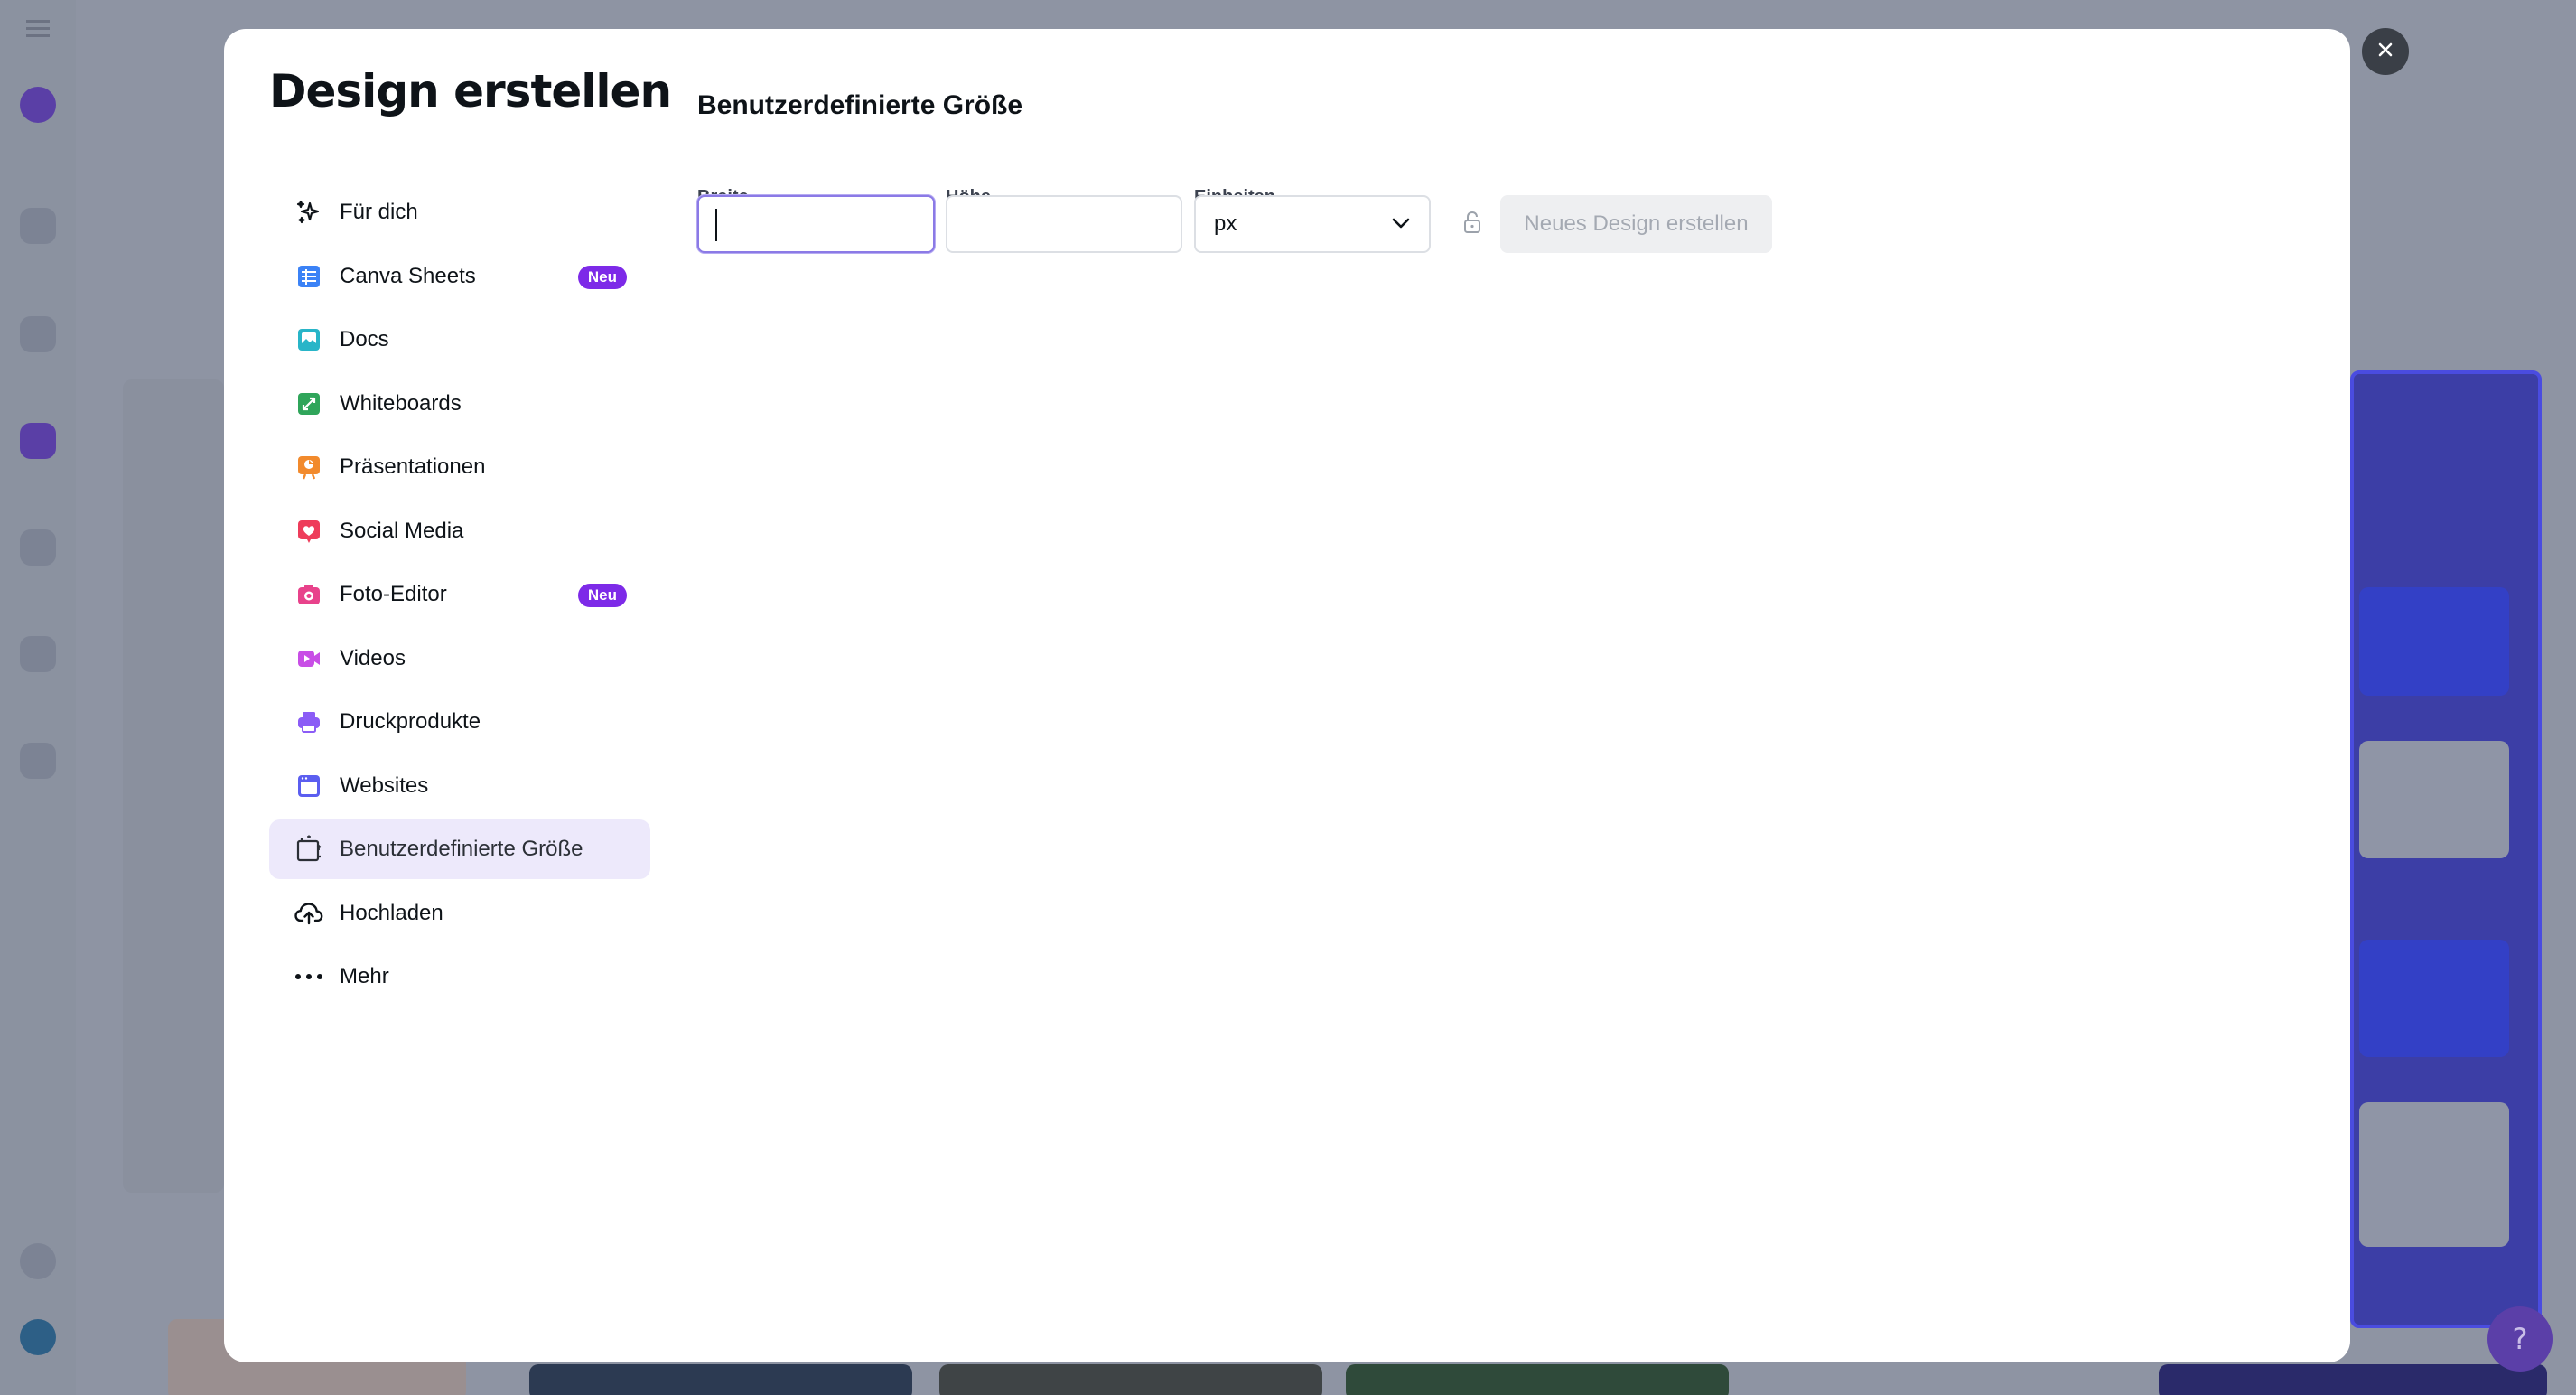  I want to click on units-selected-value: px, so click(1225, 223).